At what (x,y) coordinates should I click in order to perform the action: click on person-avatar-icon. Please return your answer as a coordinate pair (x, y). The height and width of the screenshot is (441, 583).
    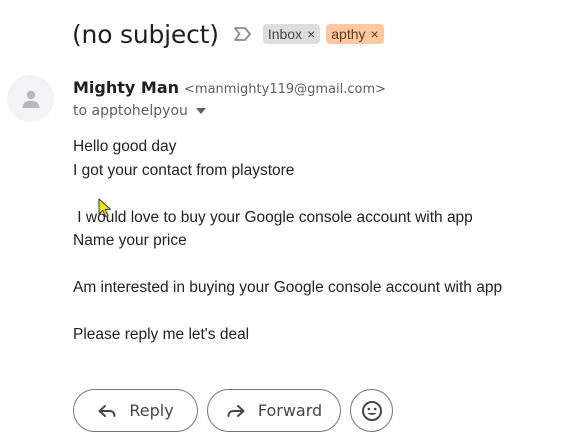
    Looking at the image, I should click on (30, 99).